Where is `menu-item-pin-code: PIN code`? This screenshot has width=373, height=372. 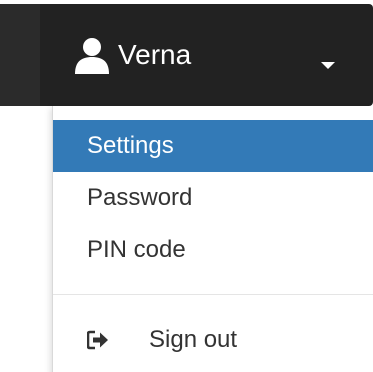
menu-item-pin-code: PIN code is located at coordinates (213, 250).